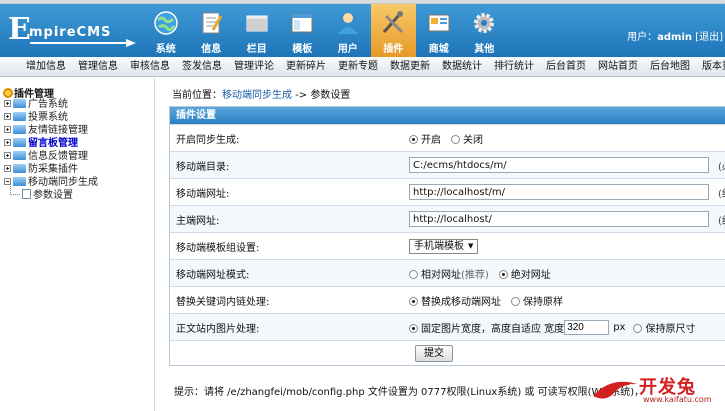  I want to click on row-value: 固定图片宽度，高度自适应 宽度 px 保持原尺寸, so click(567, 327).